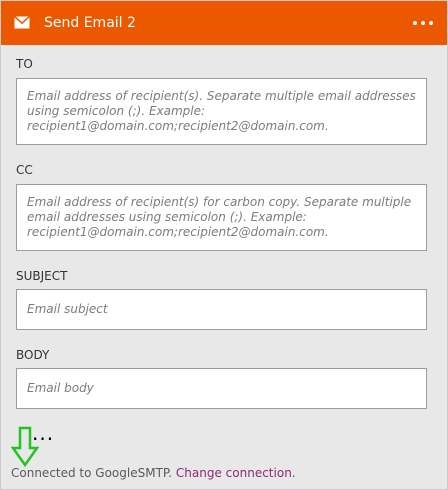  What do you see at coordinates (24, 64) in the screenshot?
I see `to-label: TO` at bounding box center [24, 64].